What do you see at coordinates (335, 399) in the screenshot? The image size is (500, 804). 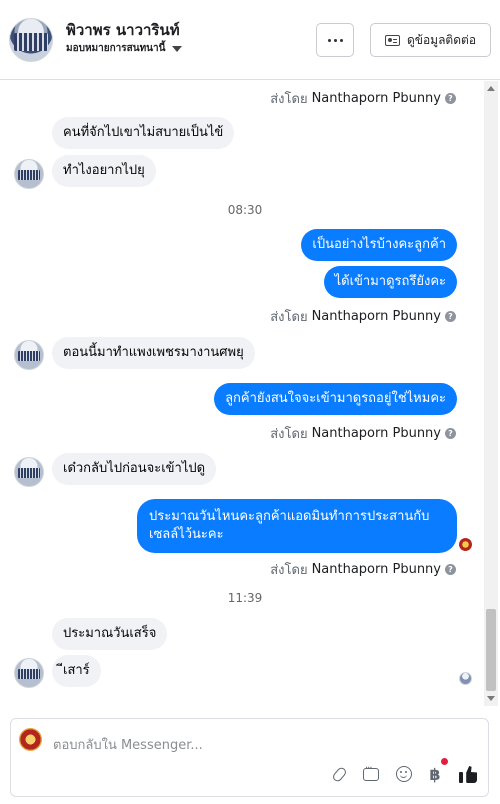 I see `message-bubble-outgoing: ลูกค้ายังสนใจจะเข้ามาดูรถอยู่ใช่ไหมคะ` at bounding box center [335, 399].